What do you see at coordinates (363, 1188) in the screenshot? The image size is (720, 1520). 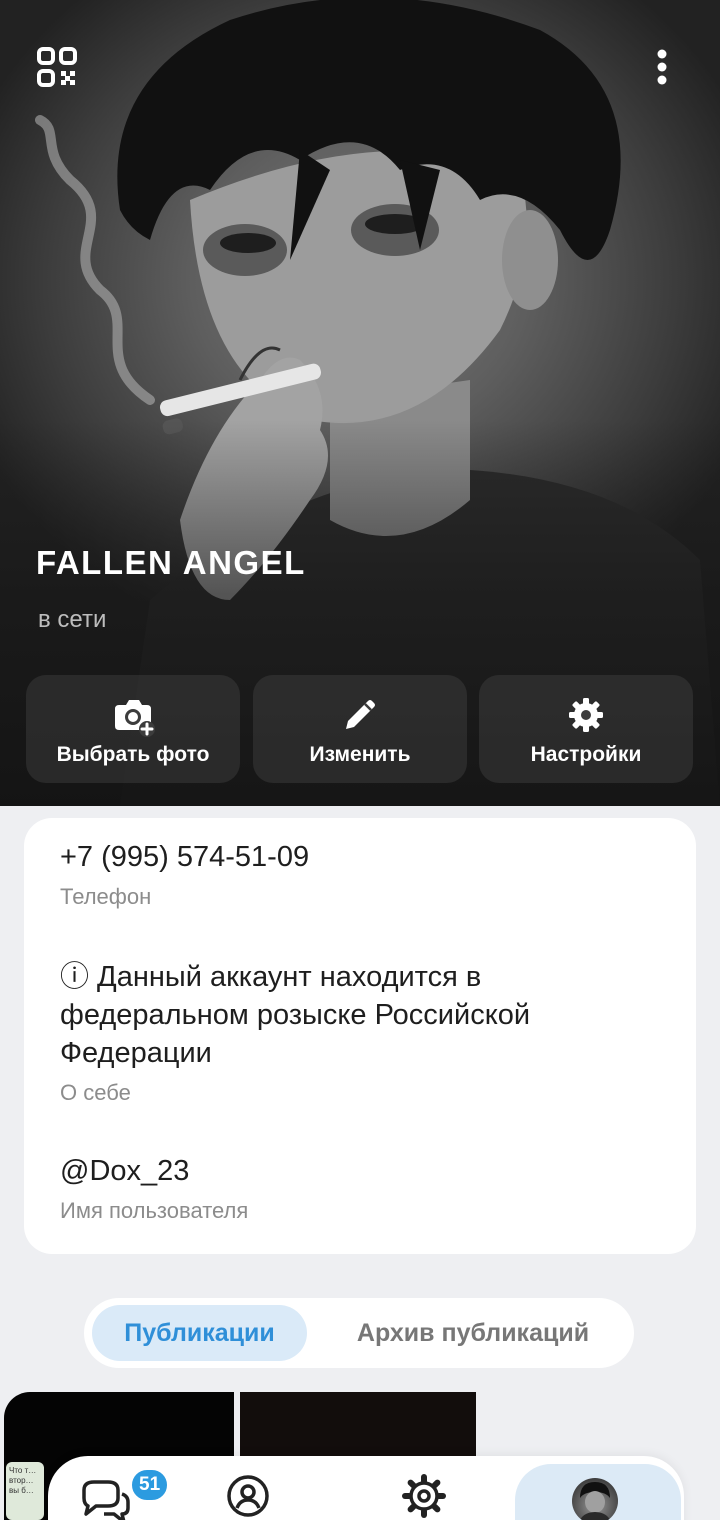 I see `username-row: @Dox_23 Имя пользователя` at bounding box center [363, 1188].